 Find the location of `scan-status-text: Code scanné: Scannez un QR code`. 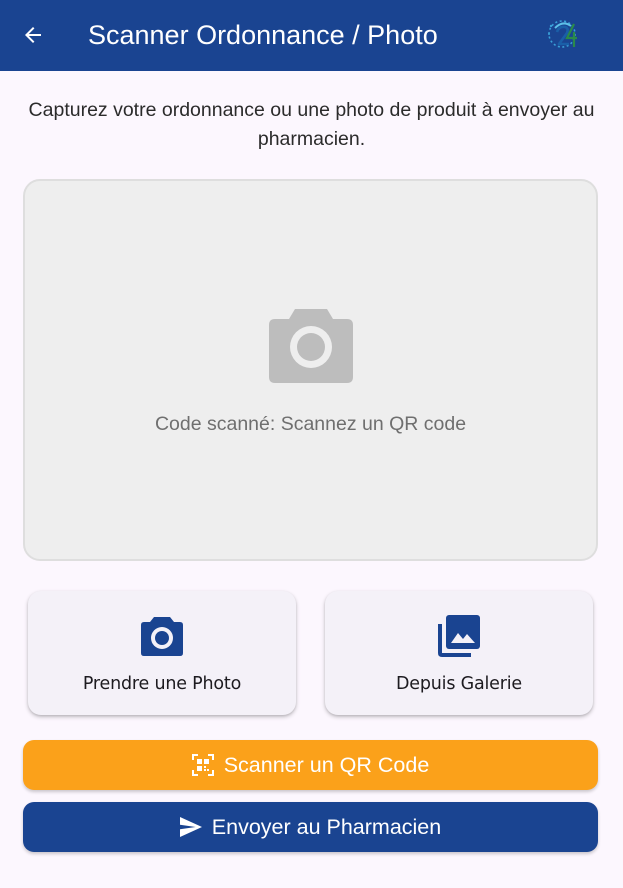

scan-status-text: Code scanné: Scannez un QR code is located at coordinates (310, 424).